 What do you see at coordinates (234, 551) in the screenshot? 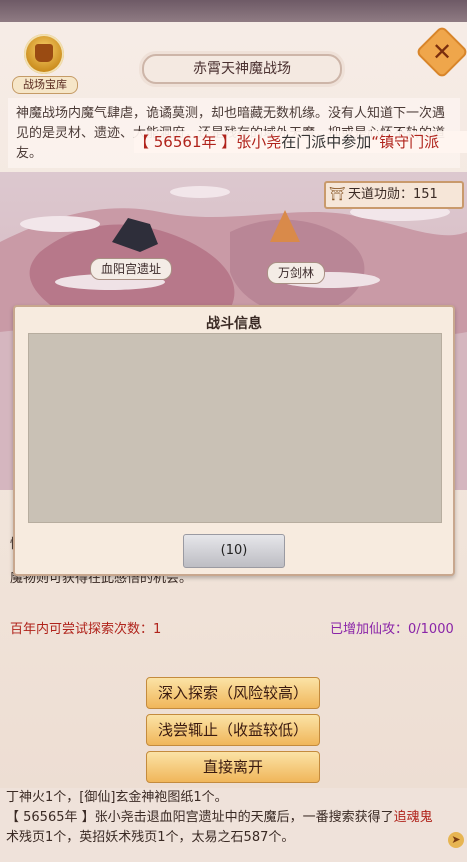
I see `dialog-countdown-button: (10)` at bounding box center [234, 551].